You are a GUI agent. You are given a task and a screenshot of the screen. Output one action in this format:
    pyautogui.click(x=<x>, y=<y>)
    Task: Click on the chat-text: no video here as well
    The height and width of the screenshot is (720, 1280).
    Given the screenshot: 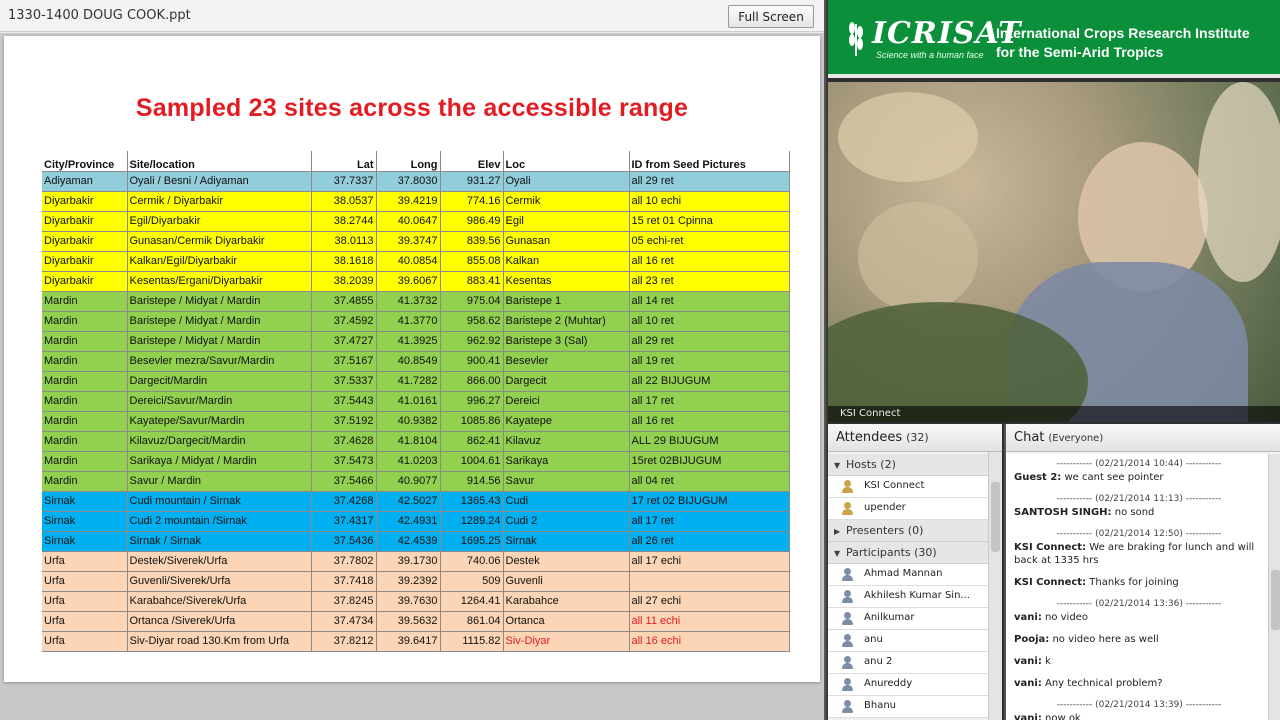 What is the action you would take?
    pyautogui.click(x=1105, y=639)
    